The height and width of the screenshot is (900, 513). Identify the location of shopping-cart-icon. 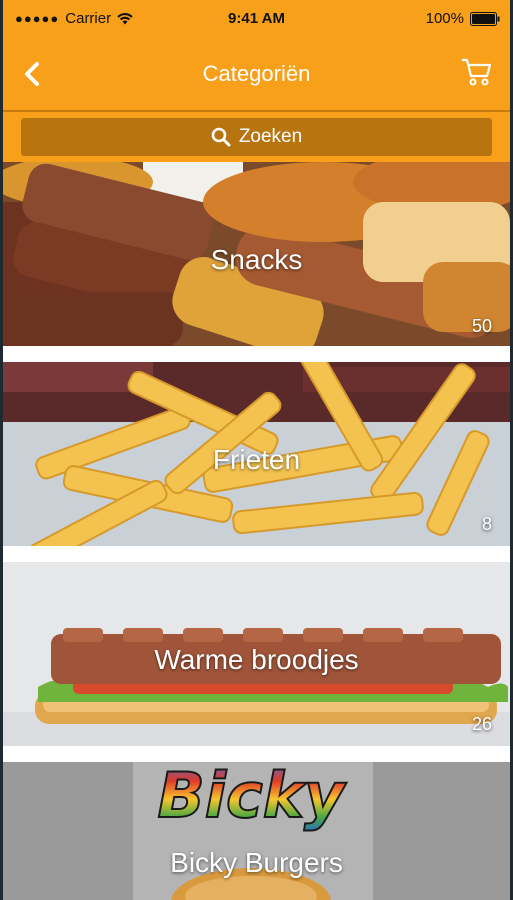
(477, 72).